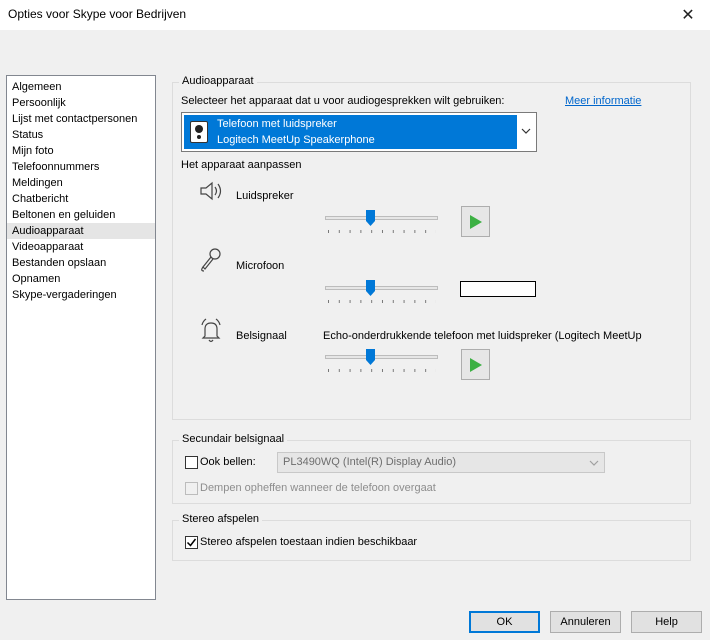  I want to click on ringer-volume-slider, so click(381, 362).